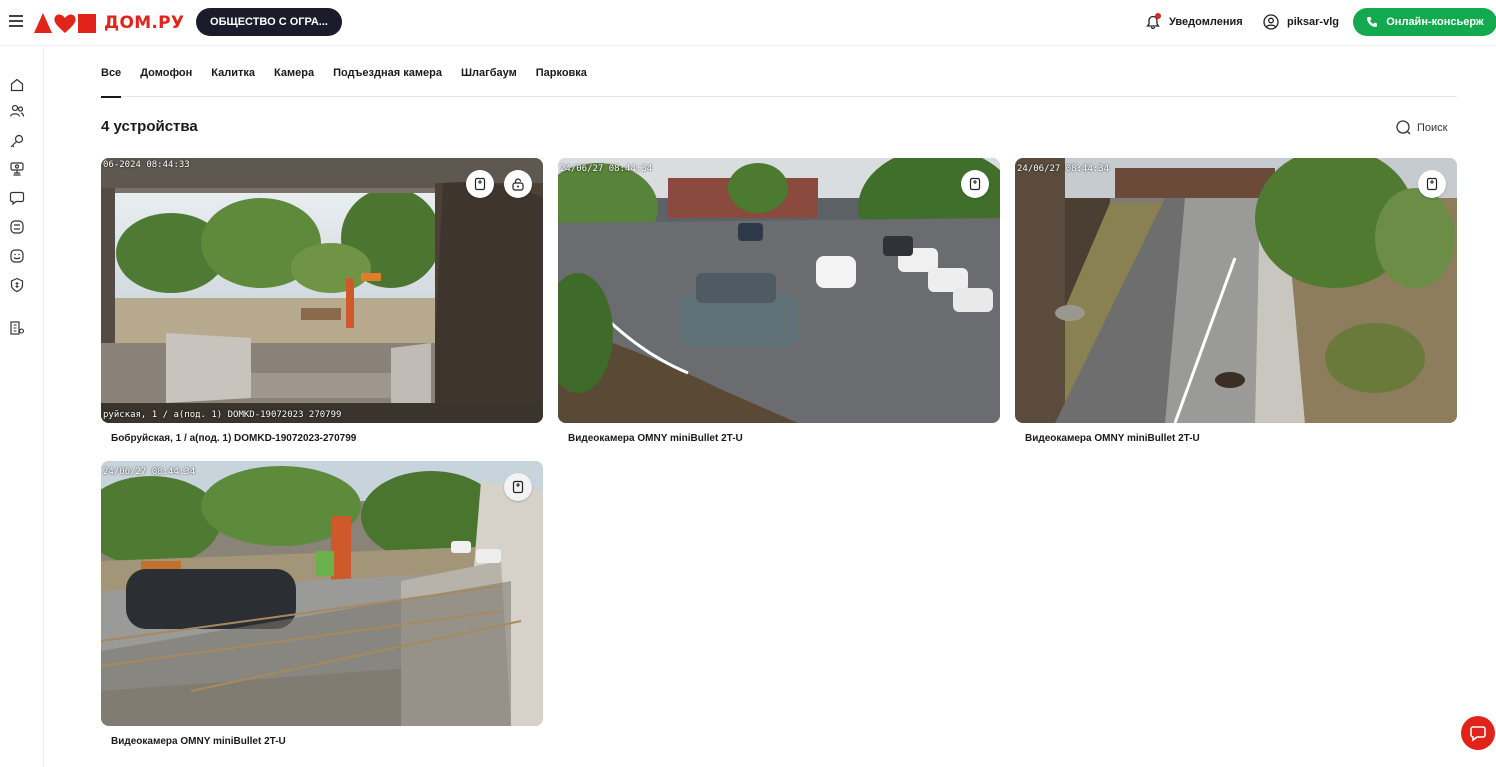 This screenshot has height=767, width=1496. I want to click on camera-timestamp: 06-2024 08:44:33, so click(146, 165).